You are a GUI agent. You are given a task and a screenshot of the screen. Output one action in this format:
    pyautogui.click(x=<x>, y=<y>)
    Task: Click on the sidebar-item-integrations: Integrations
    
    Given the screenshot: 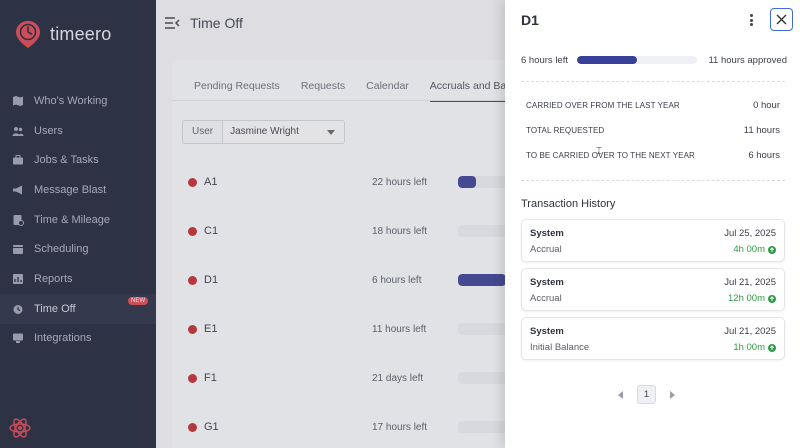 What is the action you would take?
    pyautogui.click(x=78, y=339)
    